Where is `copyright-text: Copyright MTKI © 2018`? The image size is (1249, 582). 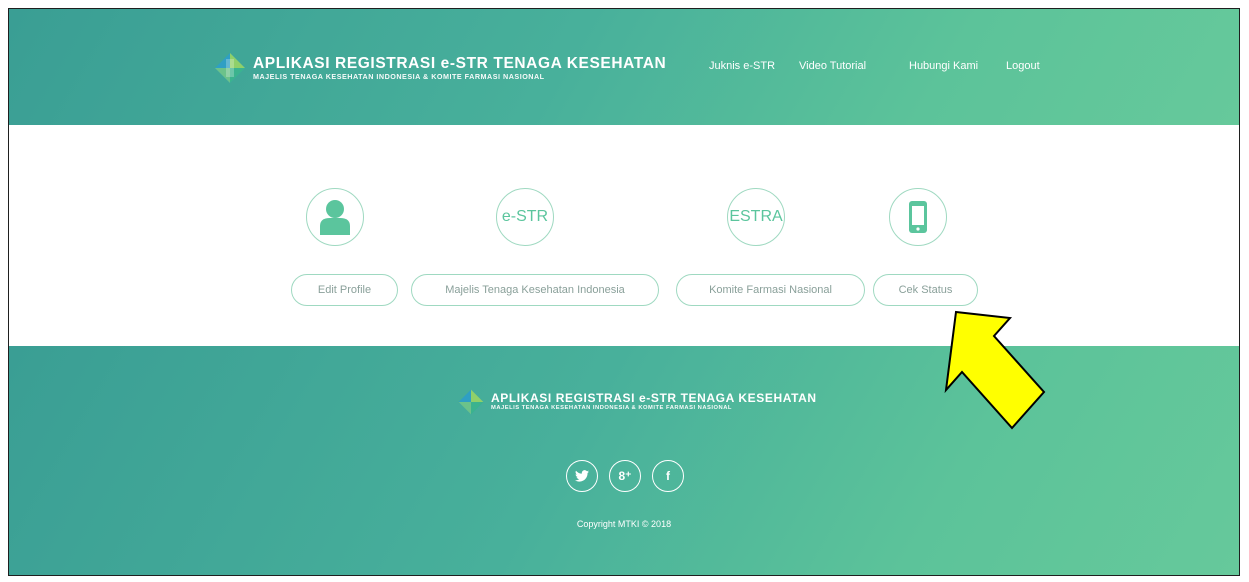 copyright-text: Copyright MTKI © 2018 is located at coordinates (624, 524).